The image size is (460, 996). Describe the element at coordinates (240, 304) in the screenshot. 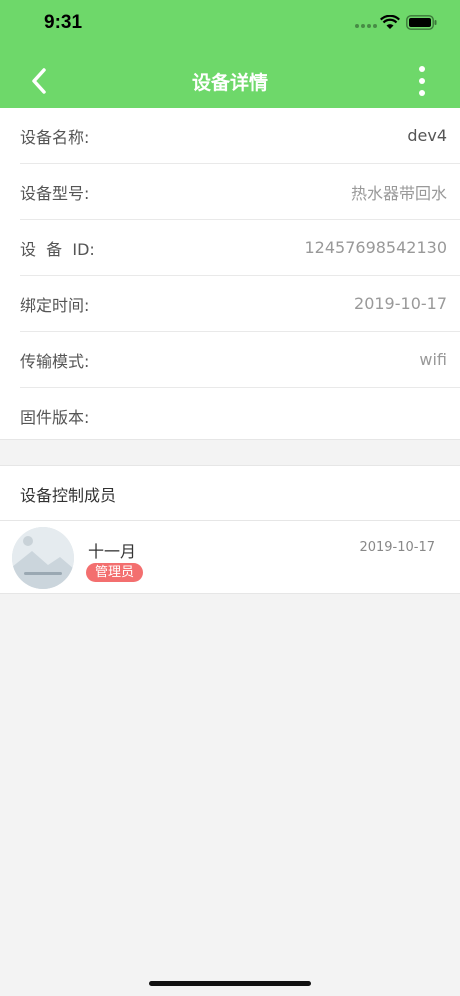

I see `binding-time-row: 绑定时间: 2019-10-17` at that location.